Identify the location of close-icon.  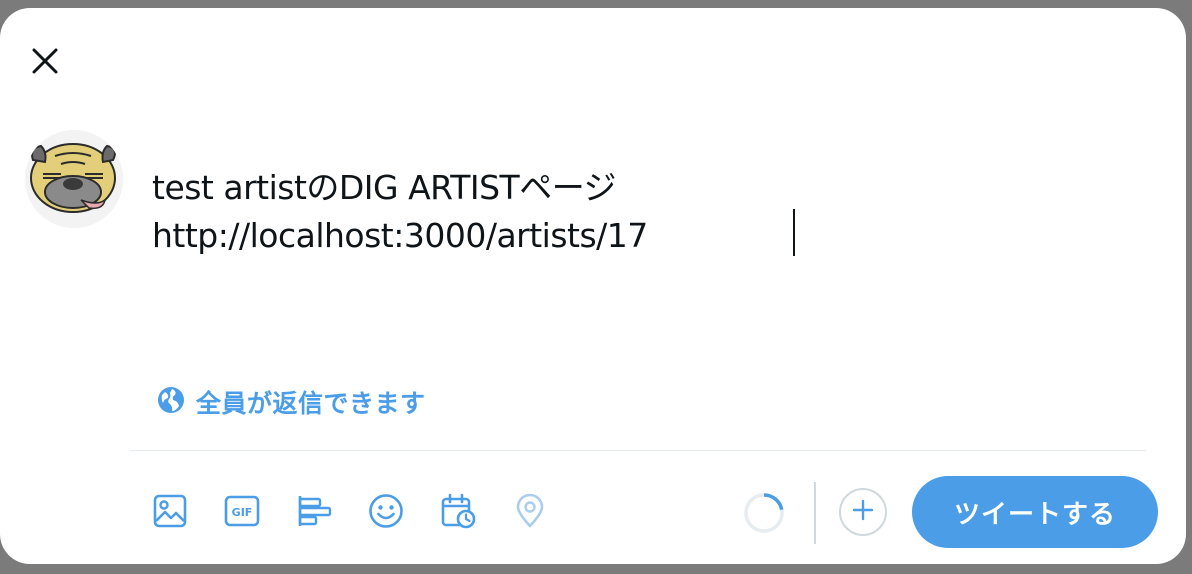
(45, 63).